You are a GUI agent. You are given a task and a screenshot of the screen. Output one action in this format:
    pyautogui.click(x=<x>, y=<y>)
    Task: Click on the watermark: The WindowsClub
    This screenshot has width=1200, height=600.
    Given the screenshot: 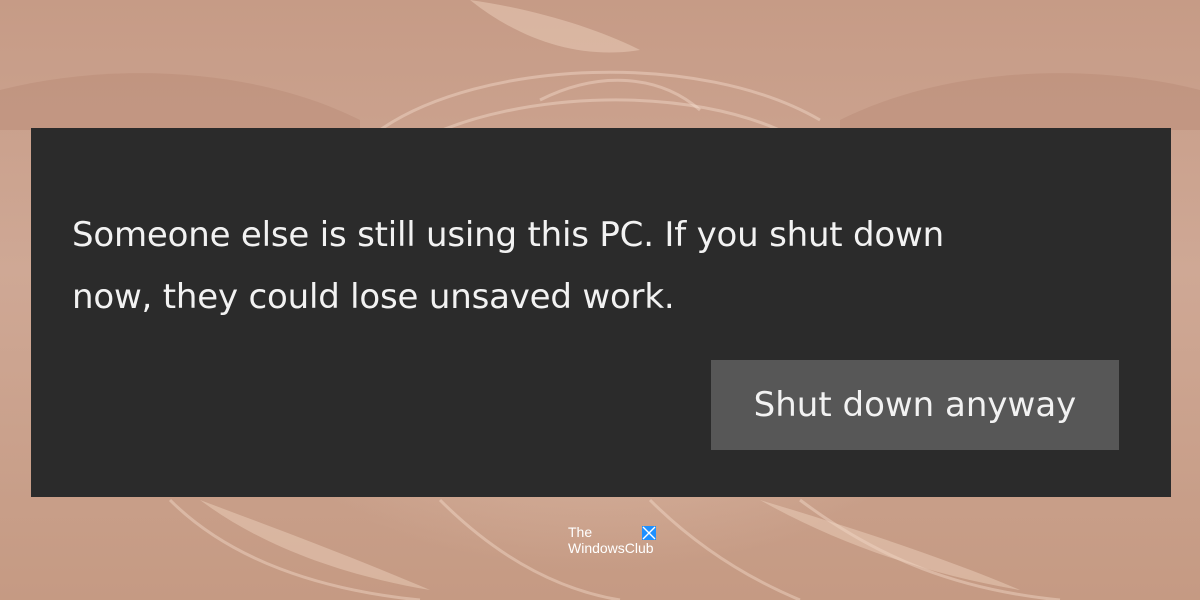 What is the action you would take?
    pyautogui.click(x=623, y=541)
    